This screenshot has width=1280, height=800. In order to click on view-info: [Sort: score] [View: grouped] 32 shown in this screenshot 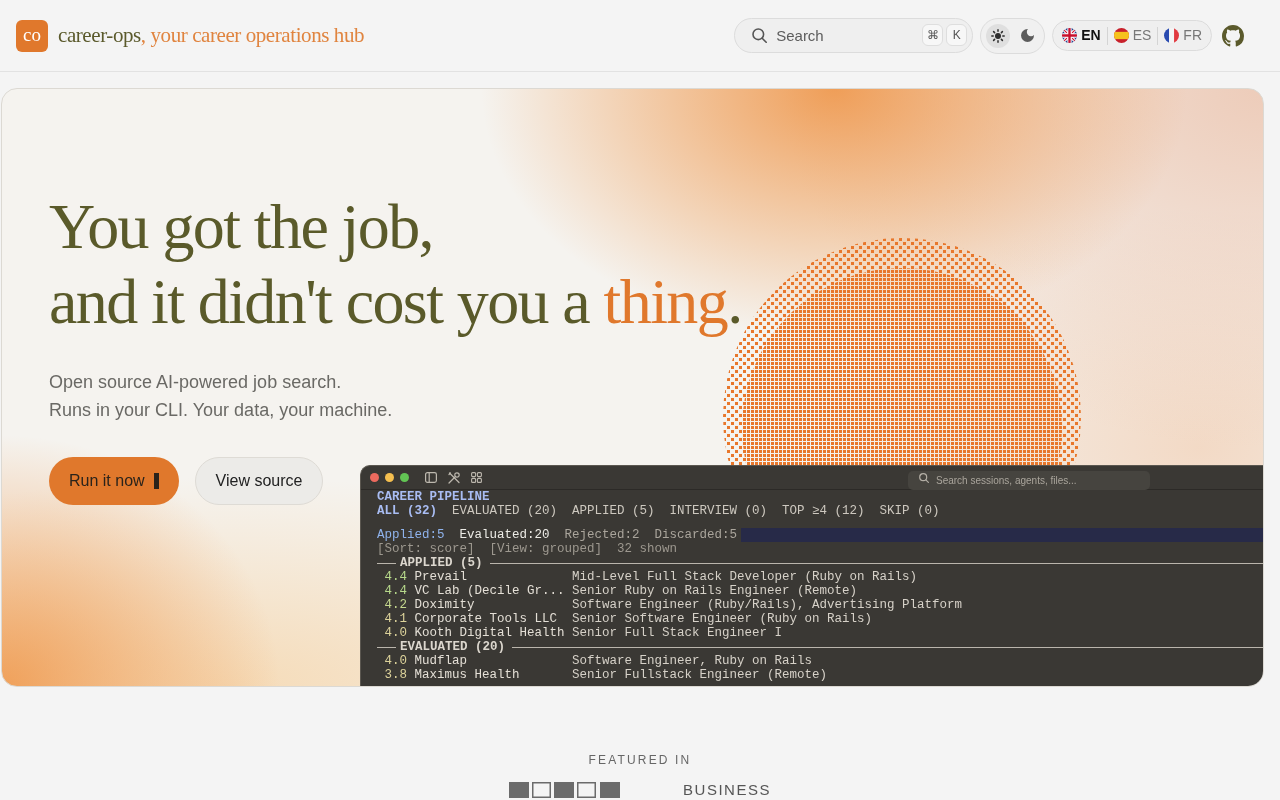, I will do `click(527, 549)`.